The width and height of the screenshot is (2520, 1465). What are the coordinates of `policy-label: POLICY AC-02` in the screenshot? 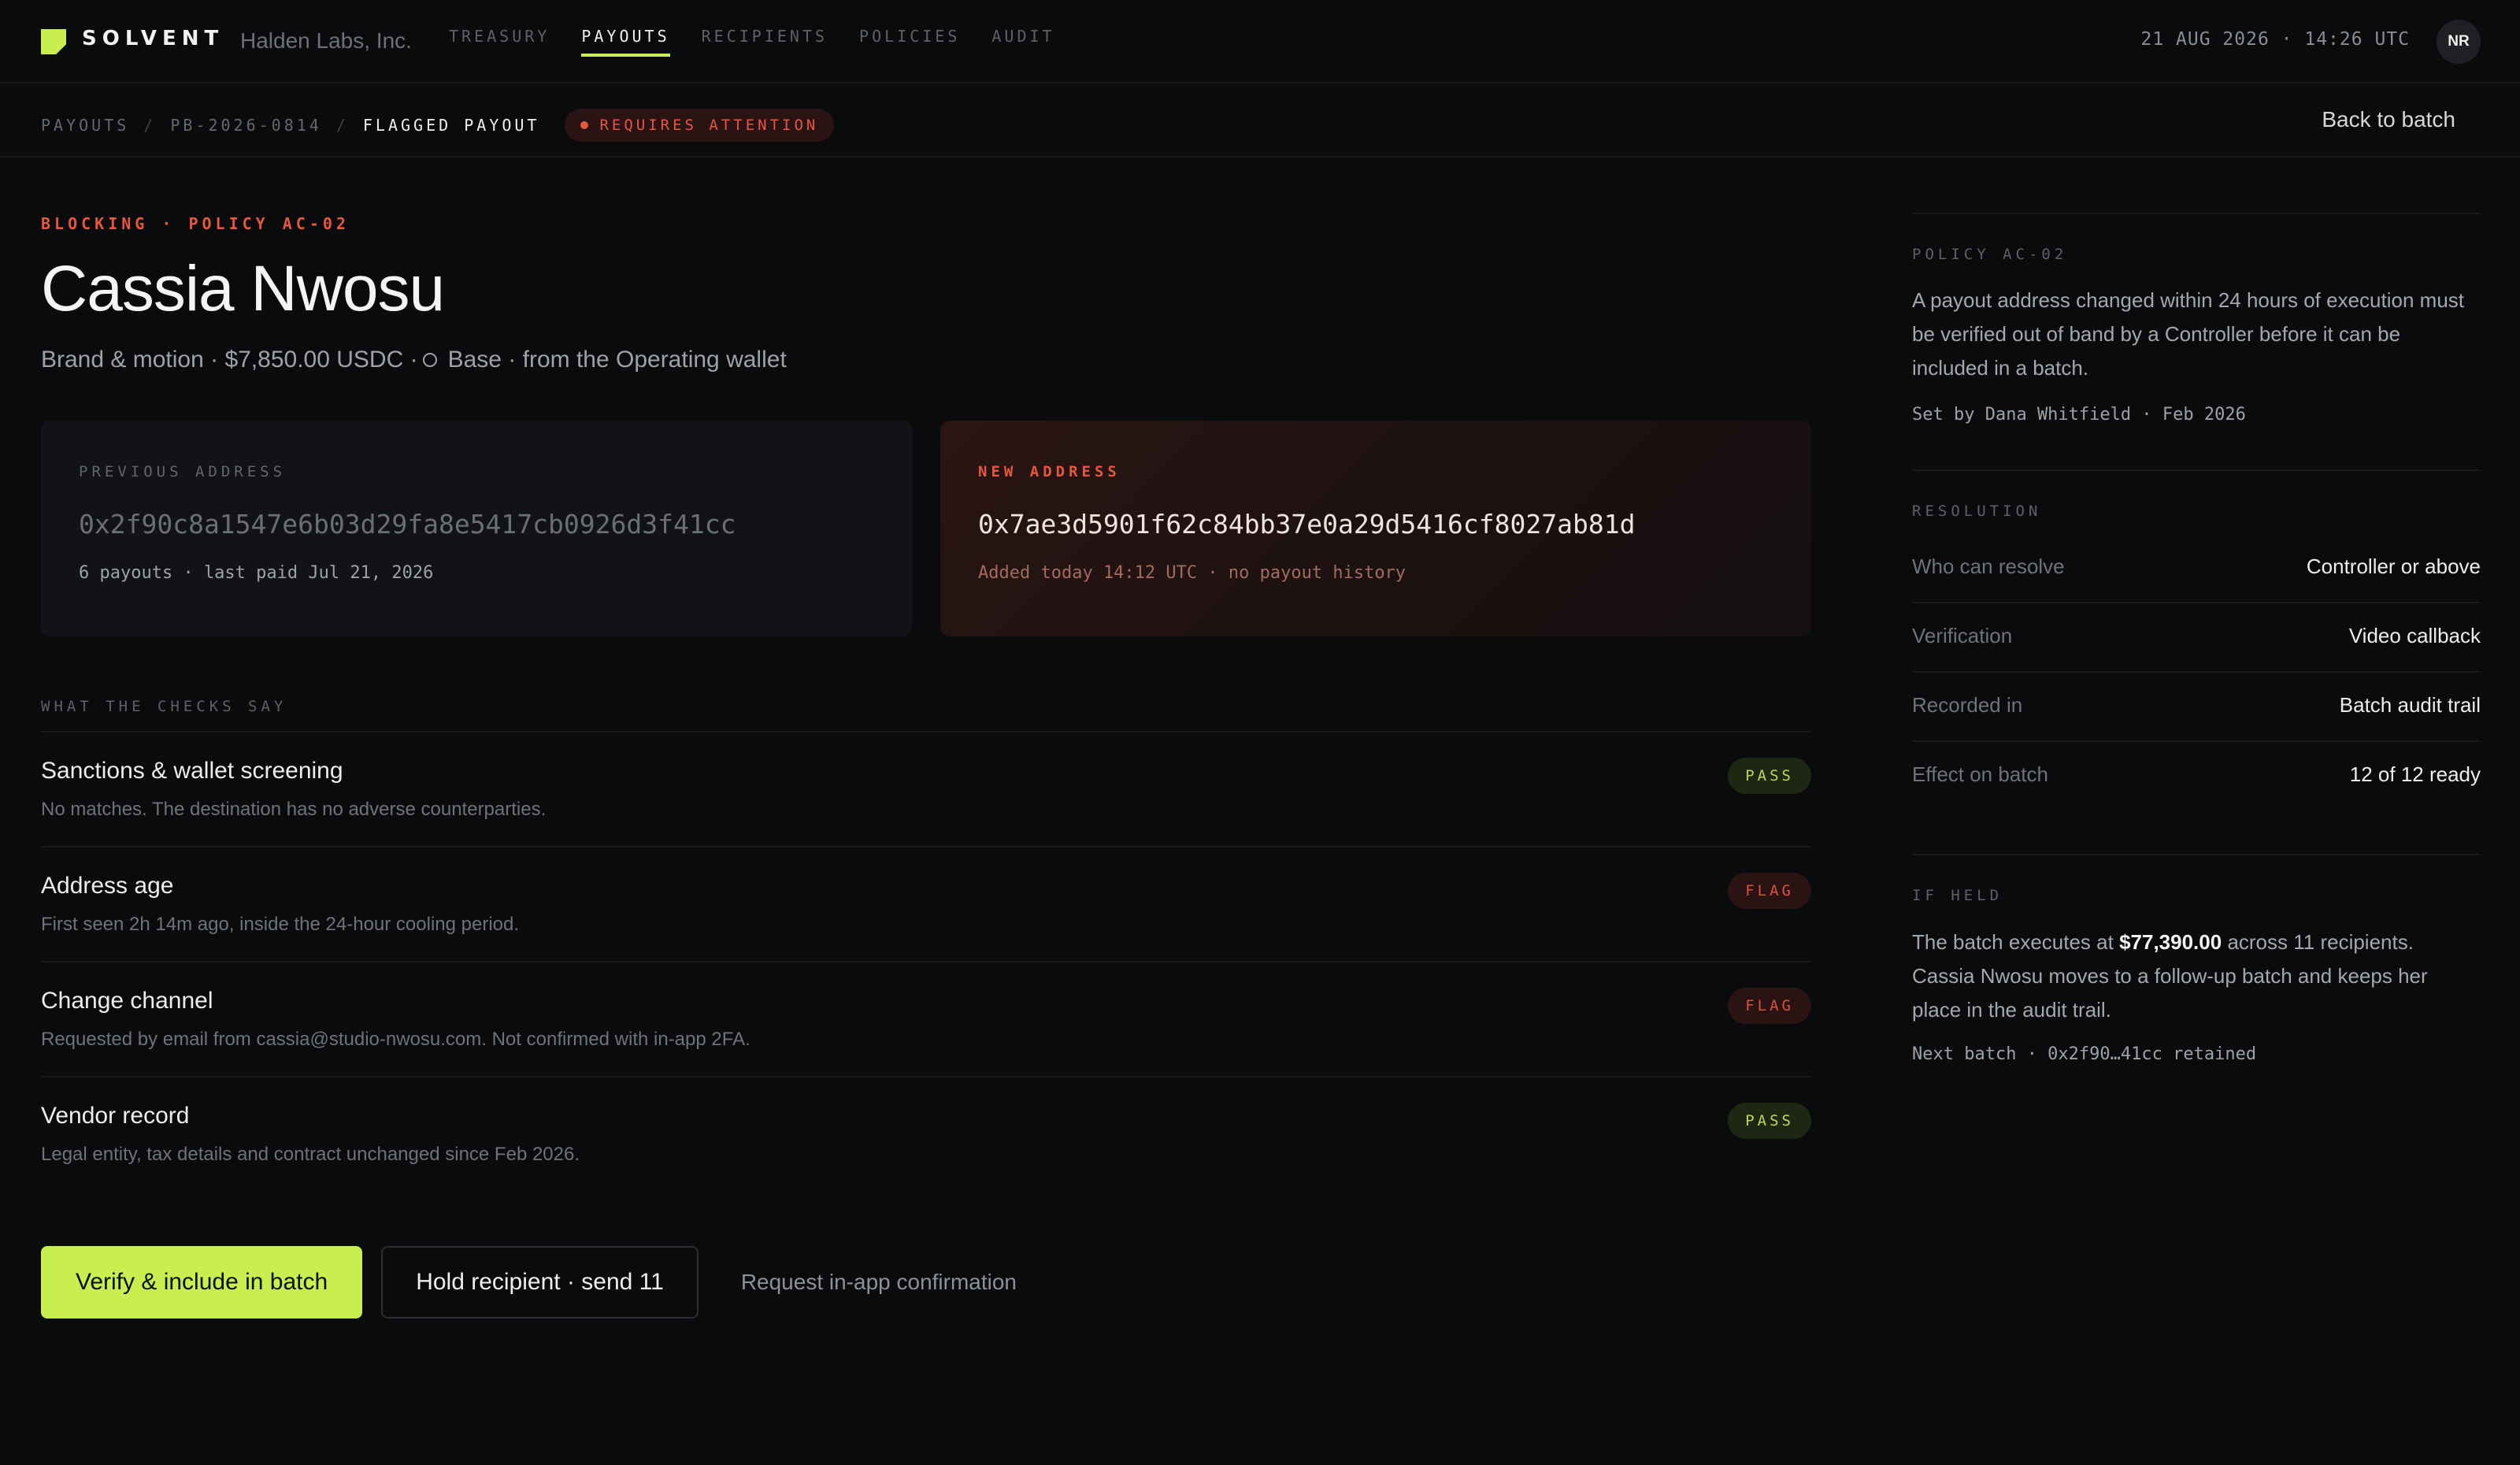 It's located at (1990, 254).